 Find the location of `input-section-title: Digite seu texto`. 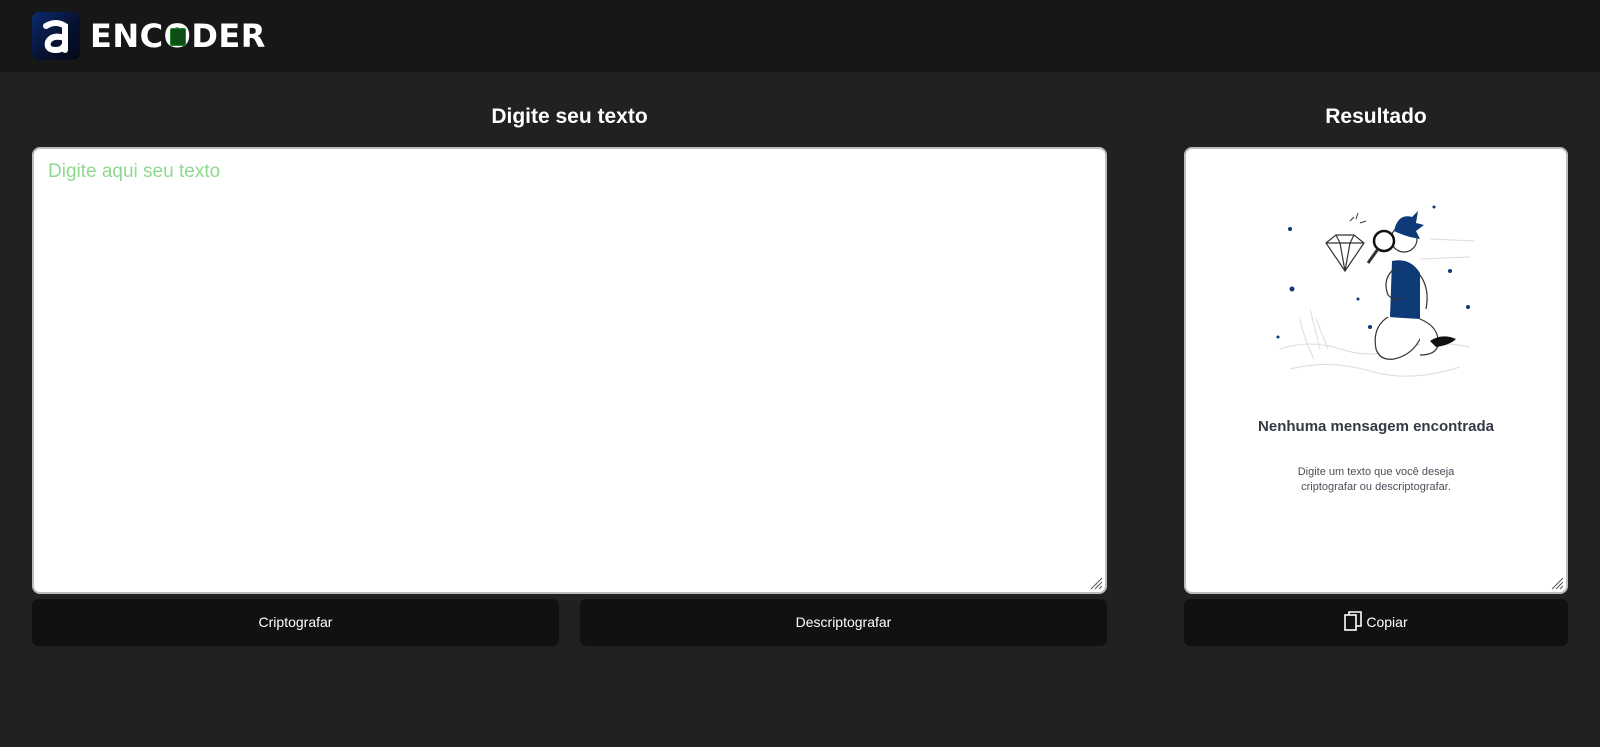

input-section-title: Digite seu texto is located at coordinates (569, 116).